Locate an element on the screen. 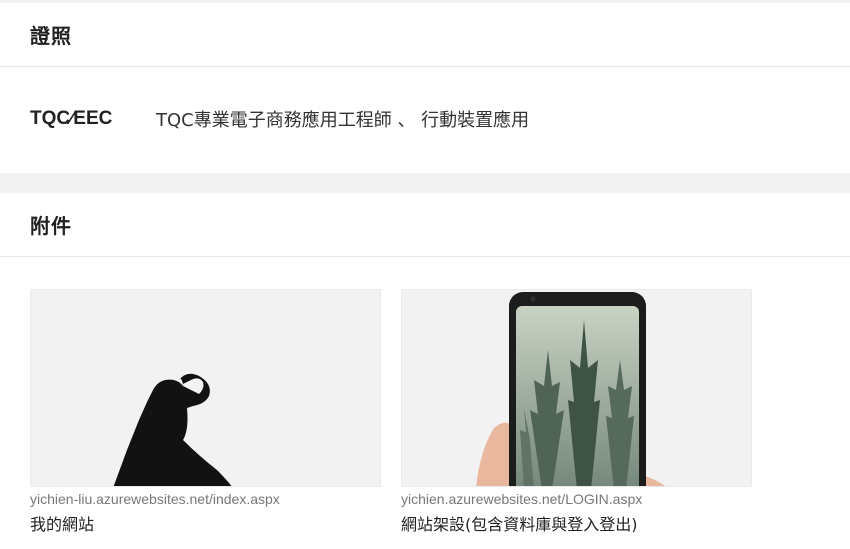  certificates-title: 證照 is located at coordinates (51, 36).